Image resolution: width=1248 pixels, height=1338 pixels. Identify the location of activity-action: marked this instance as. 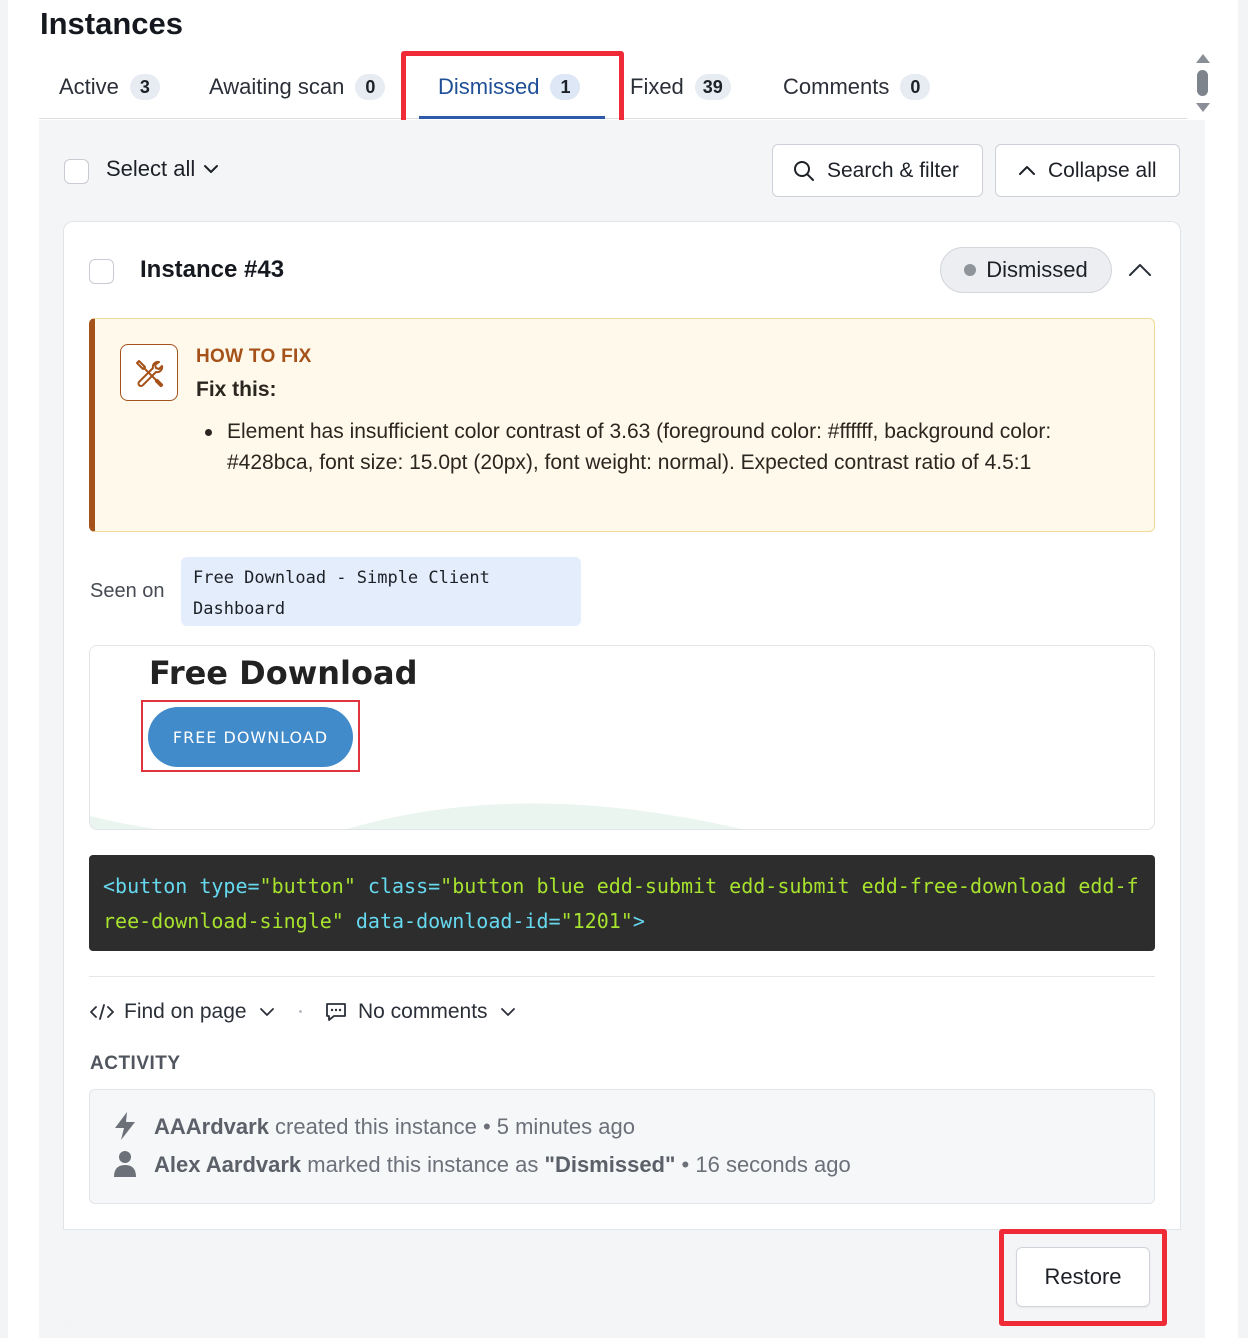
(423, 1164).